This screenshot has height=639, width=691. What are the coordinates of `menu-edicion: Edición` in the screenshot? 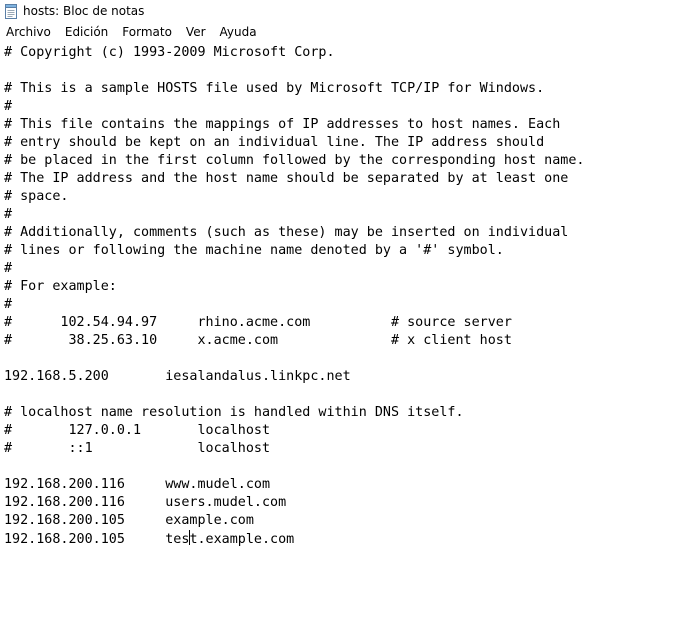 It's located at (86, 32).